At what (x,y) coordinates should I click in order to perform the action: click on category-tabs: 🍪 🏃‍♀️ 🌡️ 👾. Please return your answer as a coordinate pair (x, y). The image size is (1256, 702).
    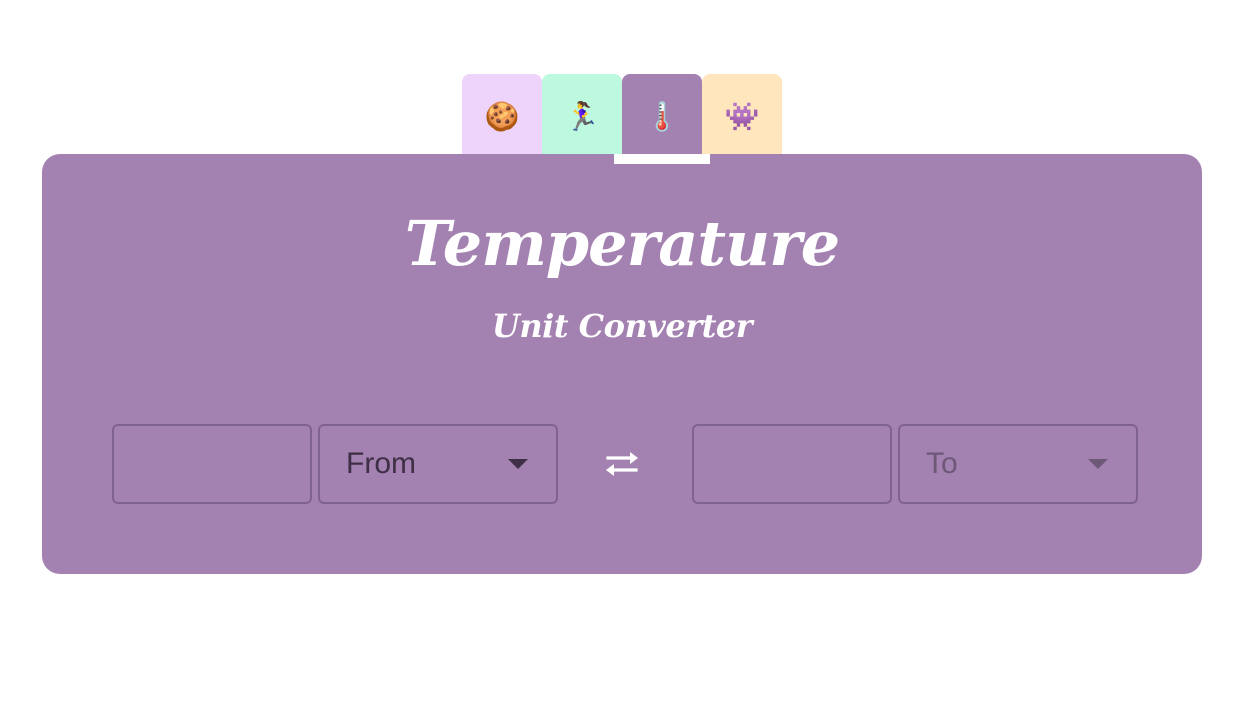
    Looking at the image, I should click on (622, 114).